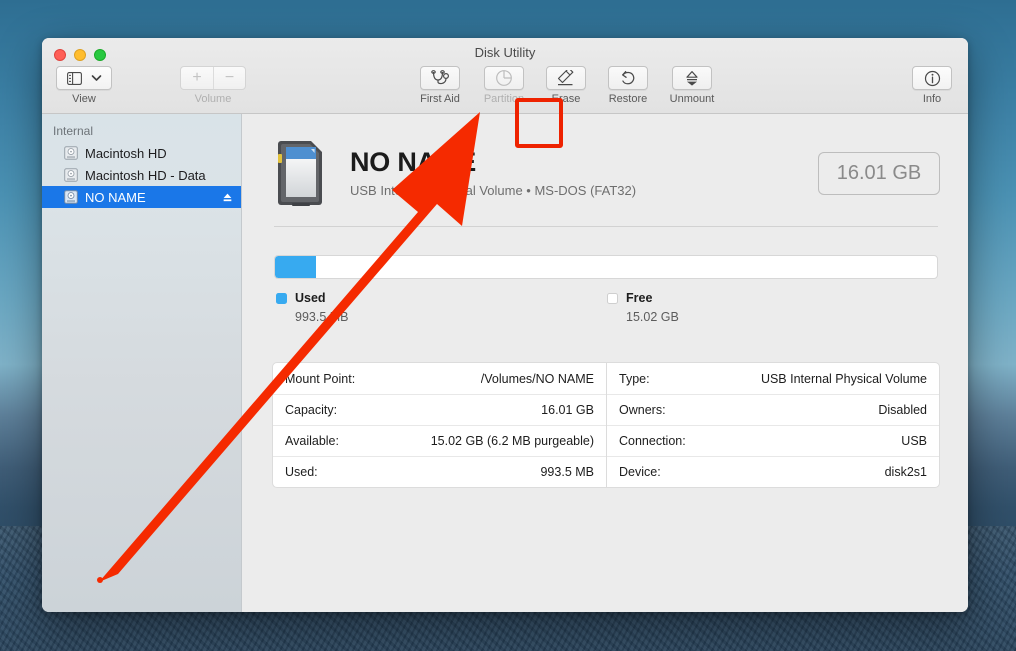 The width and height of the screenshot is (1016, 651). What do you see at coordinates (300, 173) in the screenshot?
I see `sd-card-icon` at bounding box center [300, 173].